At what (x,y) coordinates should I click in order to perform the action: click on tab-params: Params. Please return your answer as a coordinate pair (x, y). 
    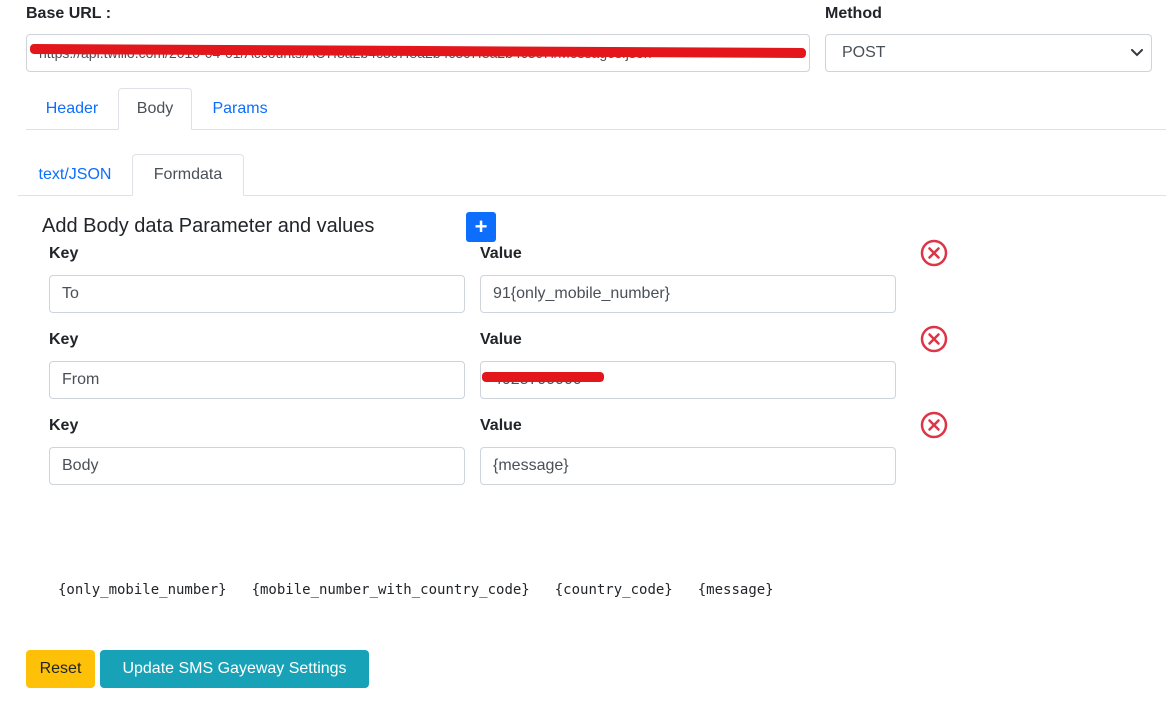
    Looking at the image, I should click on (240, 109).